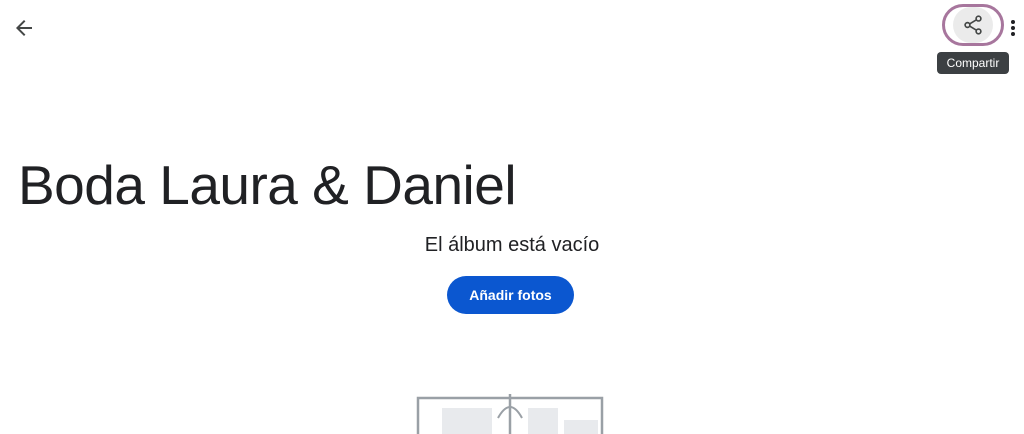 The width and height of the screenshot is (1024, 434). What do you see at coordinates (510, 414) in the screenshot?
I see `empty-album-illustration-icon` at bounding box center [510, 414].